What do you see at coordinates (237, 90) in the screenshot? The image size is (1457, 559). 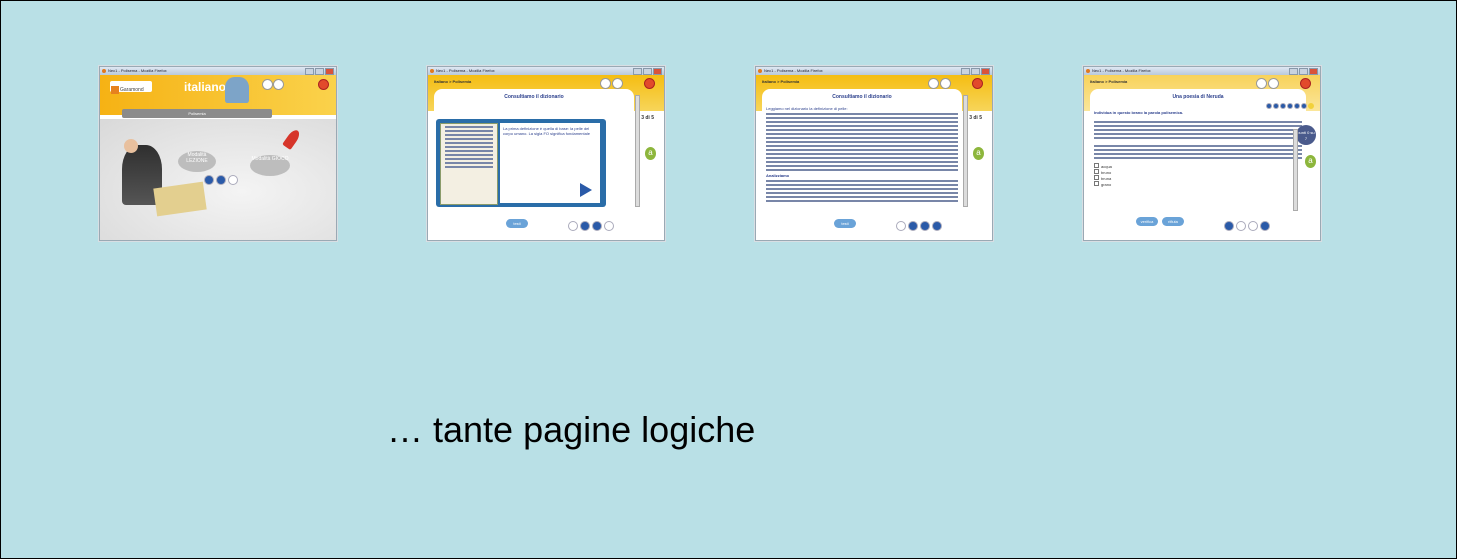 I see `student-with-laptop-image` at bounding box center [237, 90].